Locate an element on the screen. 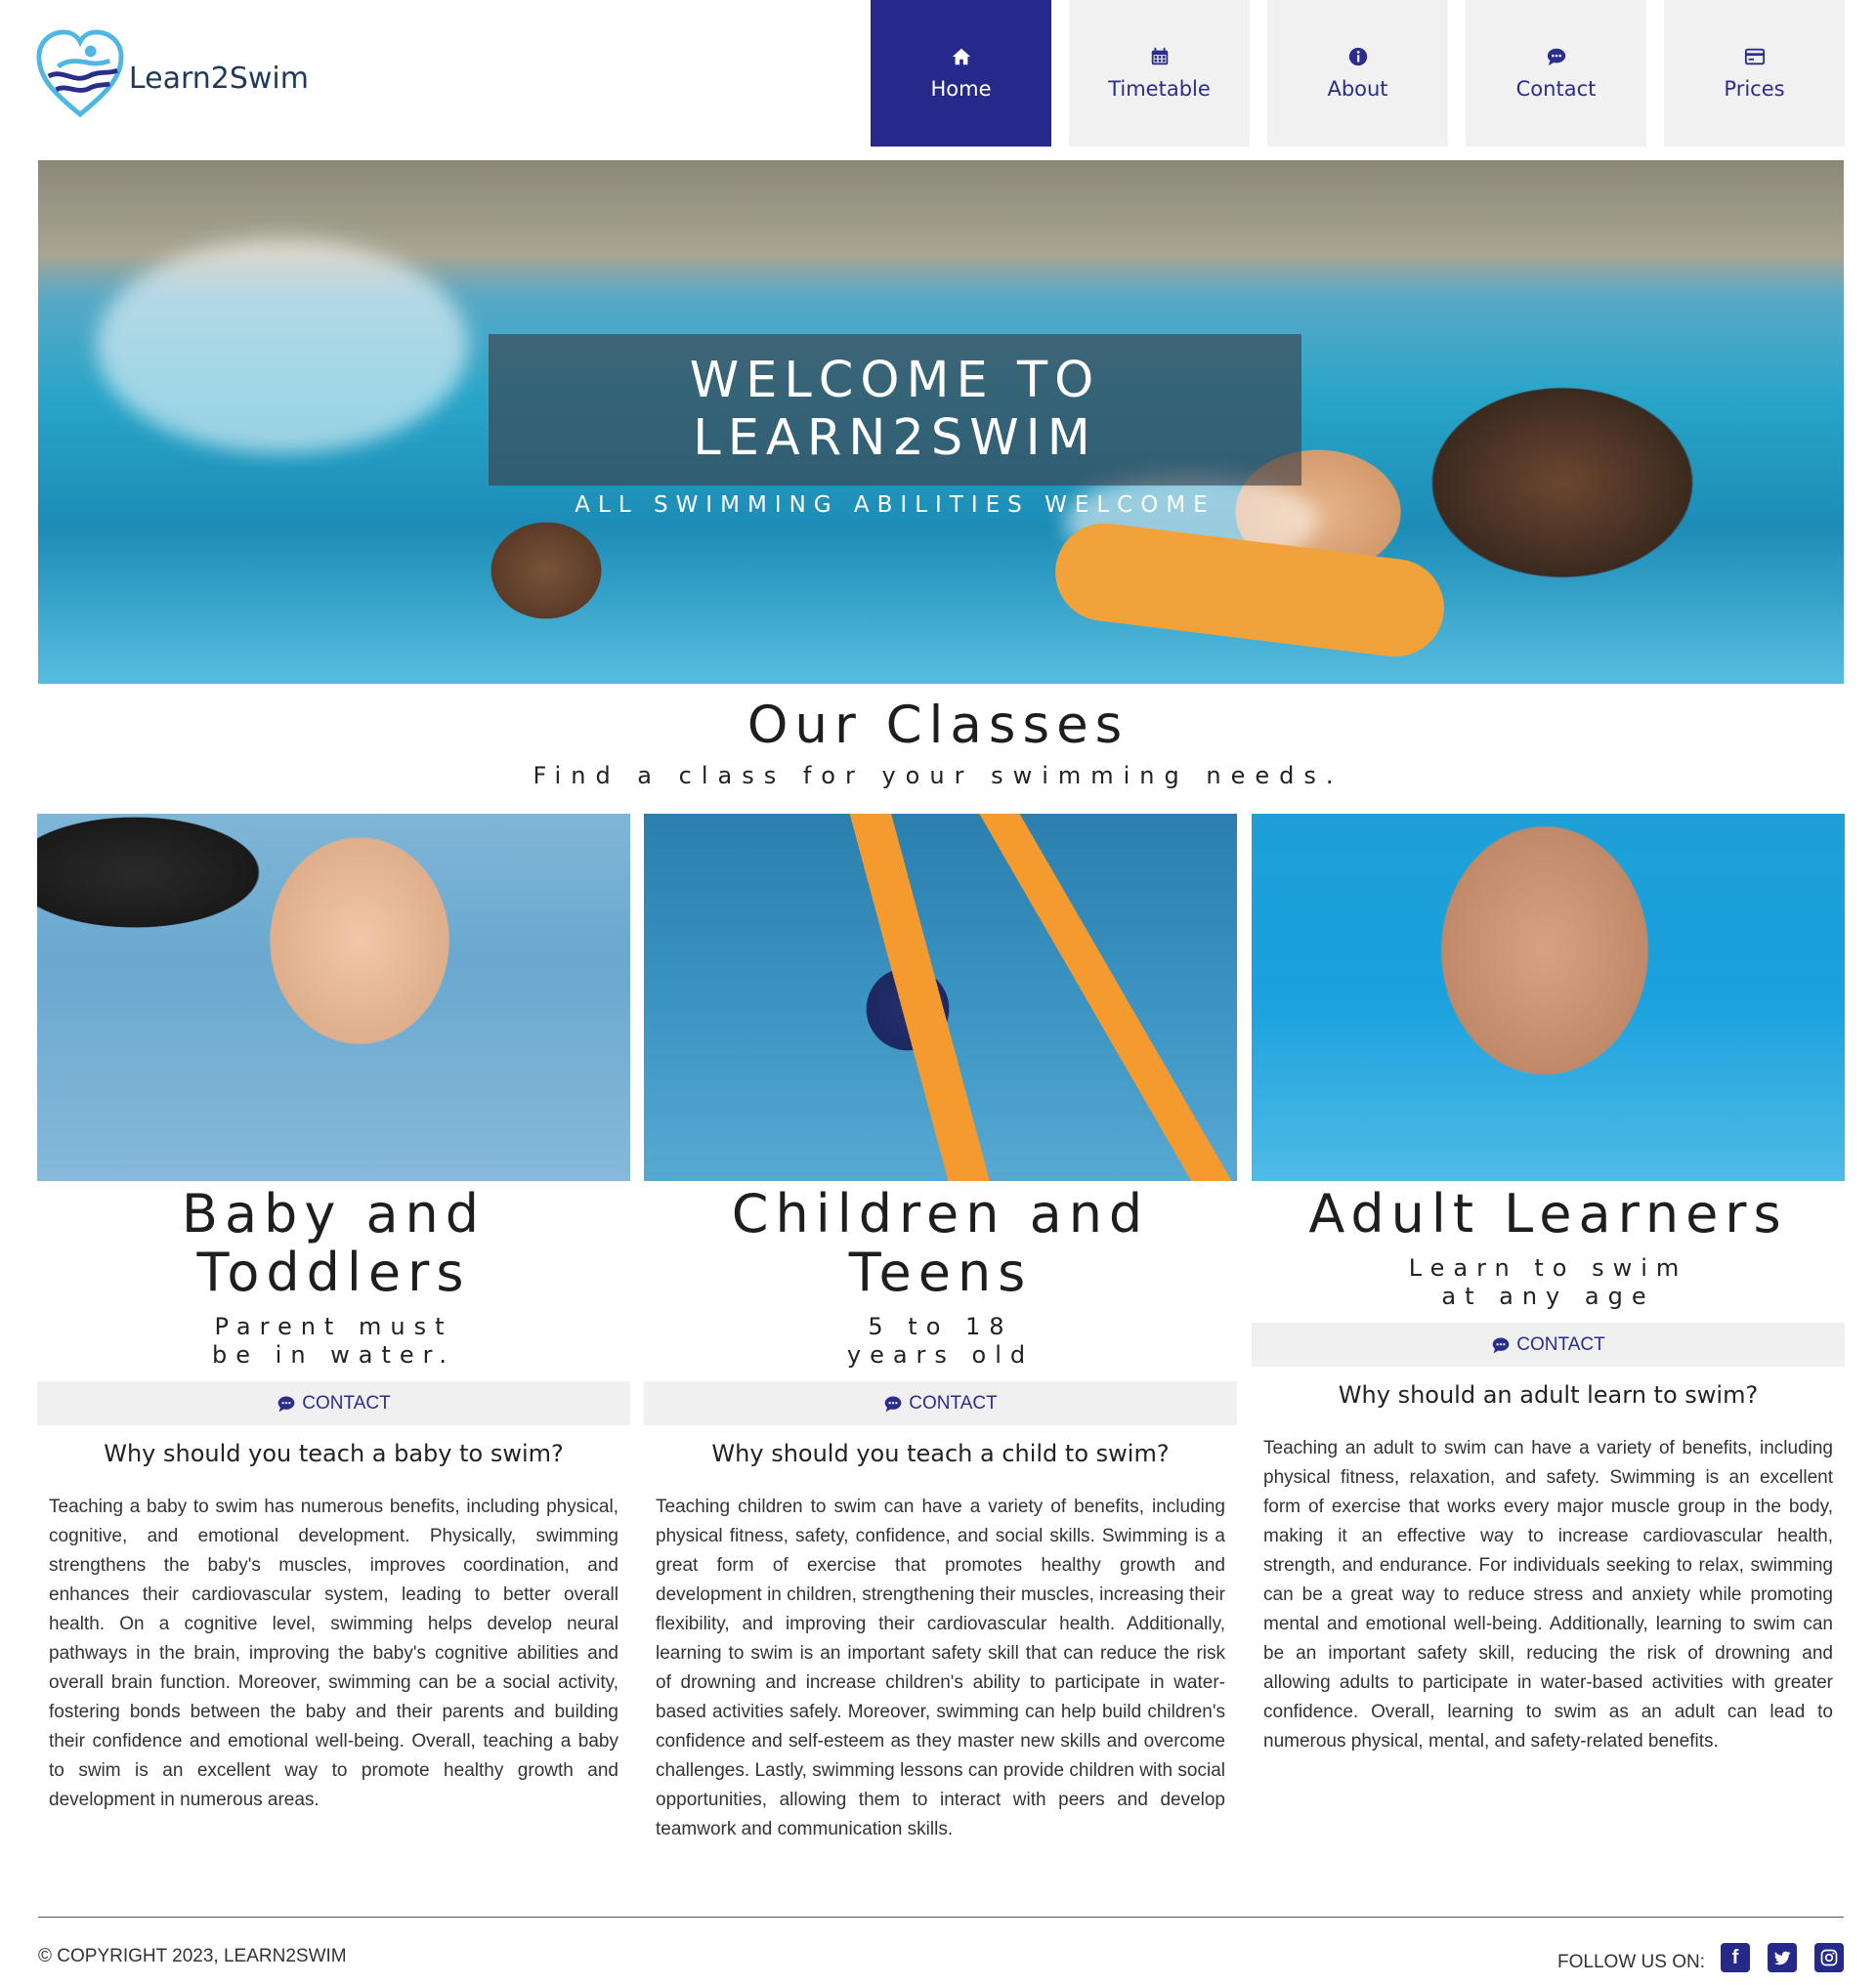  class-question: Why should you teach a child to swim? is located at coordinates (940, 1453).